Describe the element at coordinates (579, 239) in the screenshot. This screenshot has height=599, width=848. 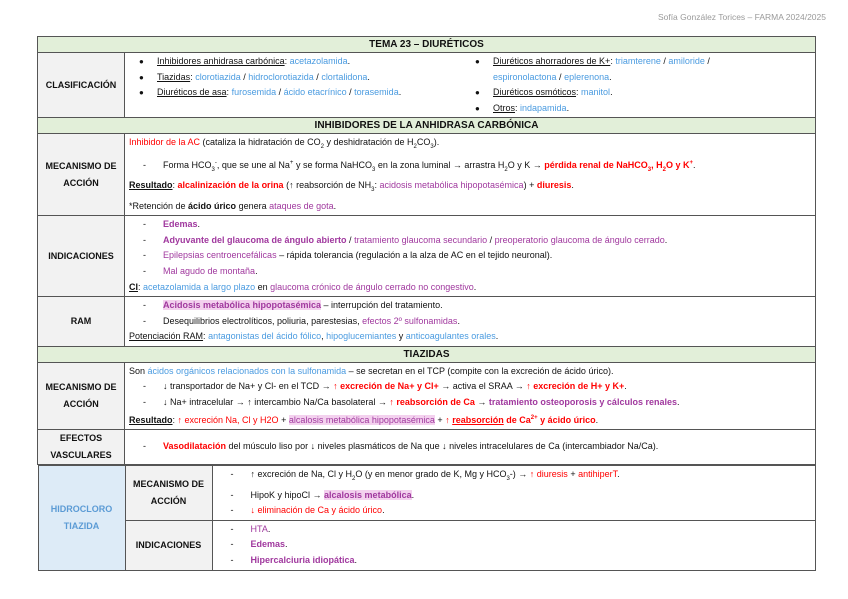
I see `text-run: preoperatorio glaucoma de ángulo cerrado` at that location.